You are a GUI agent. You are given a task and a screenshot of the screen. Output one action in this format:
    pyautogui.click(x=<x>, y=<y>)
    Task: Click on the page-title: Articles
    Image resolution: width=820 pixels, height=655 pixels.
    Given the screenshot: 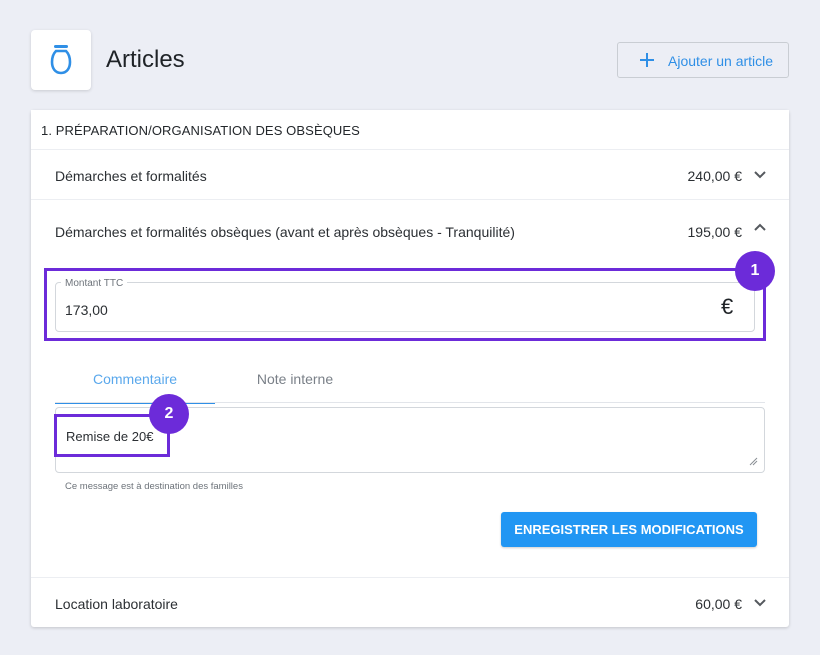 What is the action you would take?
    pyautogui.click(x=145, y=59)
    